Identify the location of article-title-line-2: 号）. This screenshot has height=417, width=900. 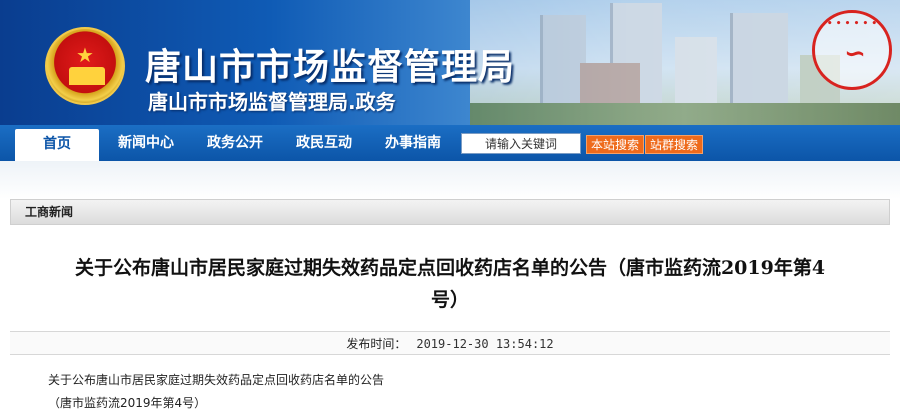
(449, 300).